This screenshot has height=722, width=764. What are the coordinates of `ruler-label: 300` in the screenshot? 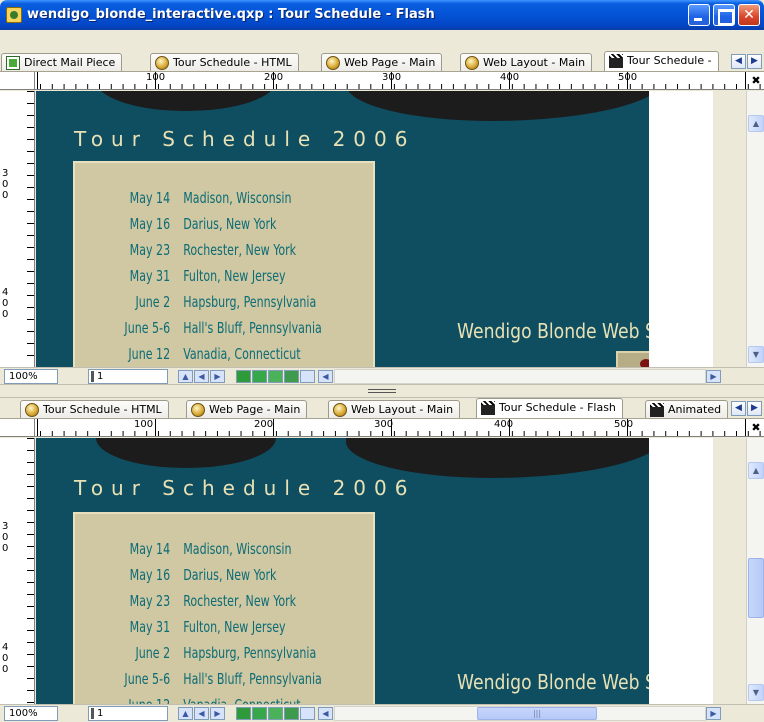 It's located at (392, 77).